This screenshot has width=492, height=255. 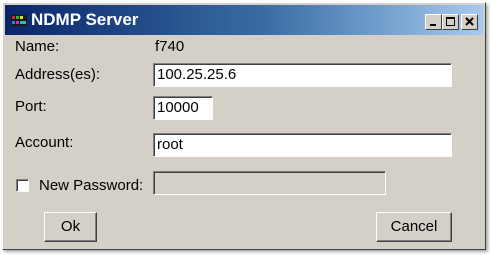 What do you see at coordinates (22, 185) in the screenshot?
I see `new-password-checkbox` at bounding box center [22, 185].